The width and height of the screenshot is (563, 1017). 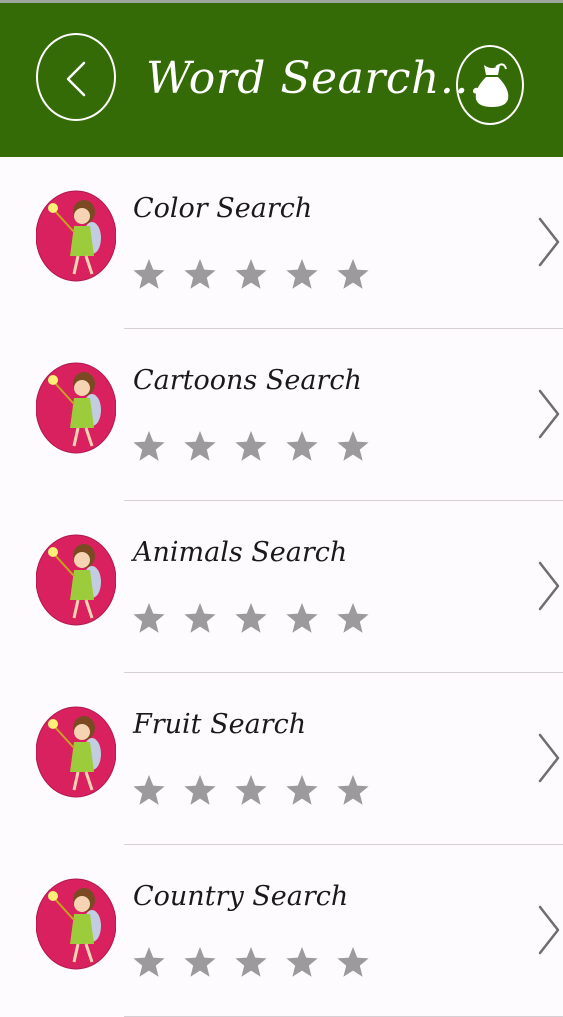 I want to click on money-bag-icon, so click(x=492, y=85).